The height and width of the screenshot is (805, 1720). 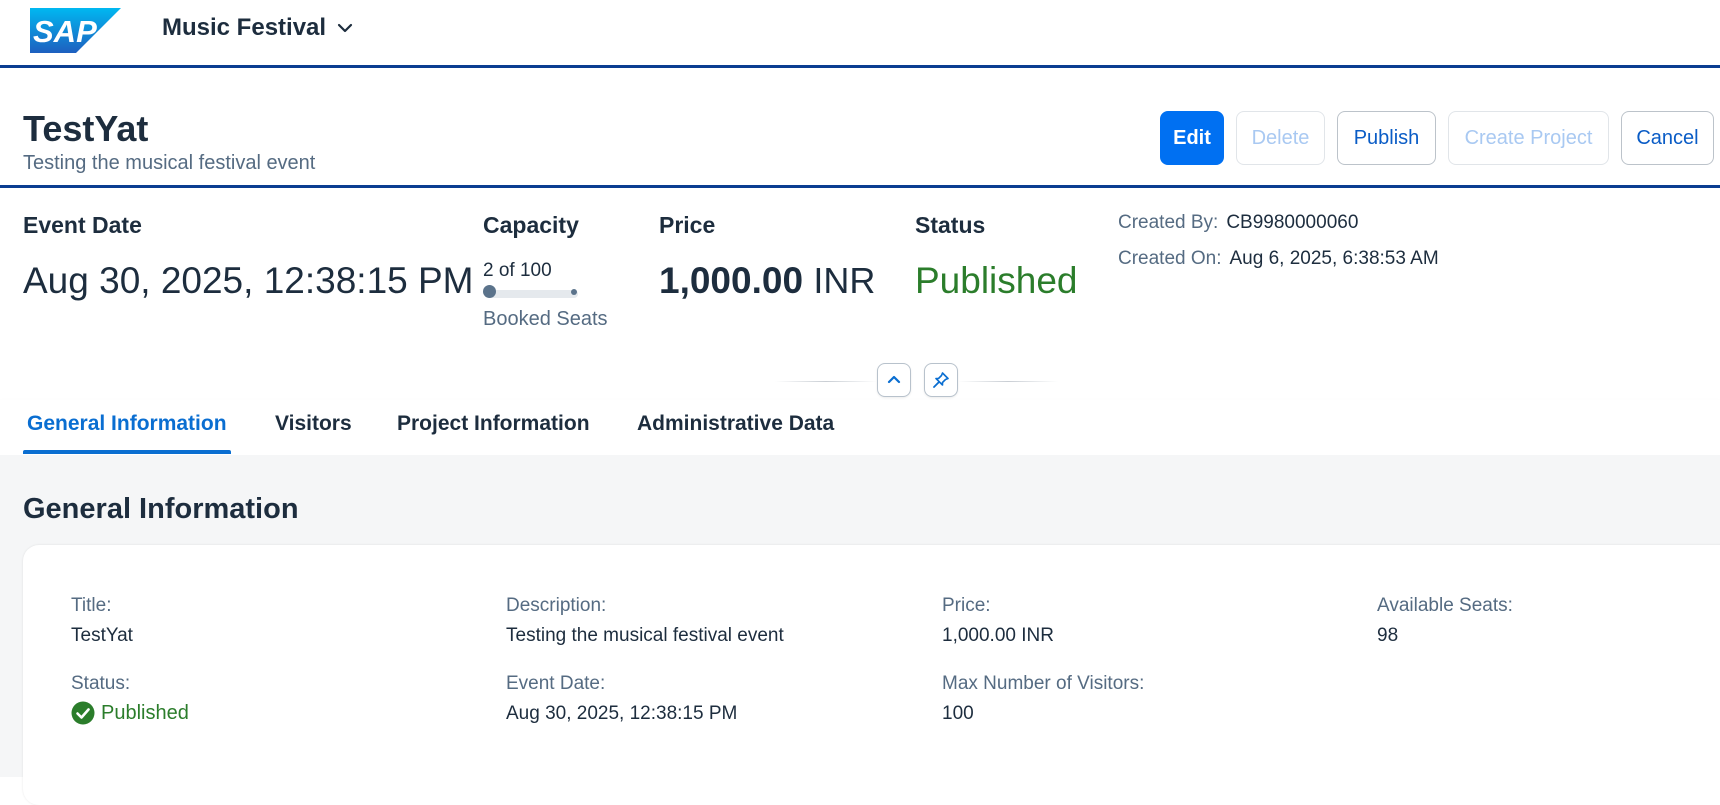 I want to click on status-label: Status, so click(x=950, y=225).